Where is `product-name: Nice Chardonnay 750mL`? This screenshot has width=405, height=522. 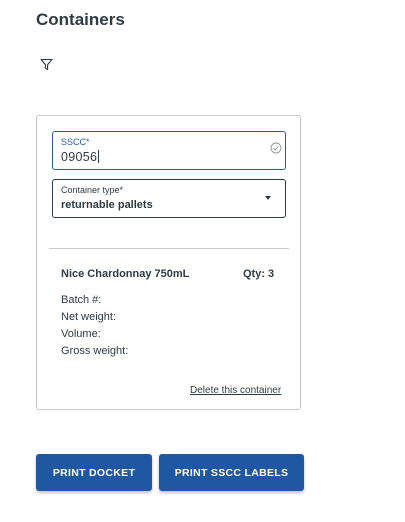
product-name: Nice Chardonnay 750mL is located at coordinates (125, 274).